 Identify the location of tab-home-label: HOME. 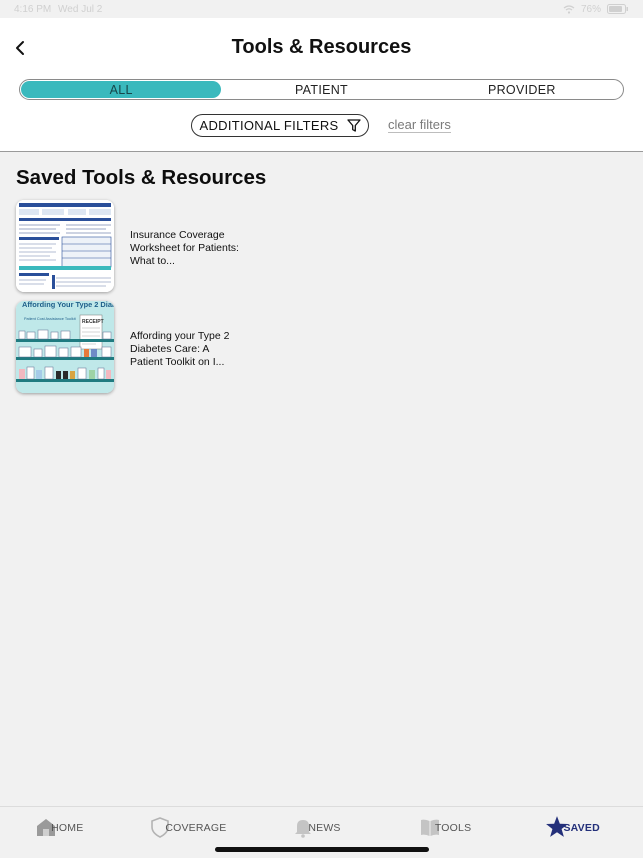
(67, 828).